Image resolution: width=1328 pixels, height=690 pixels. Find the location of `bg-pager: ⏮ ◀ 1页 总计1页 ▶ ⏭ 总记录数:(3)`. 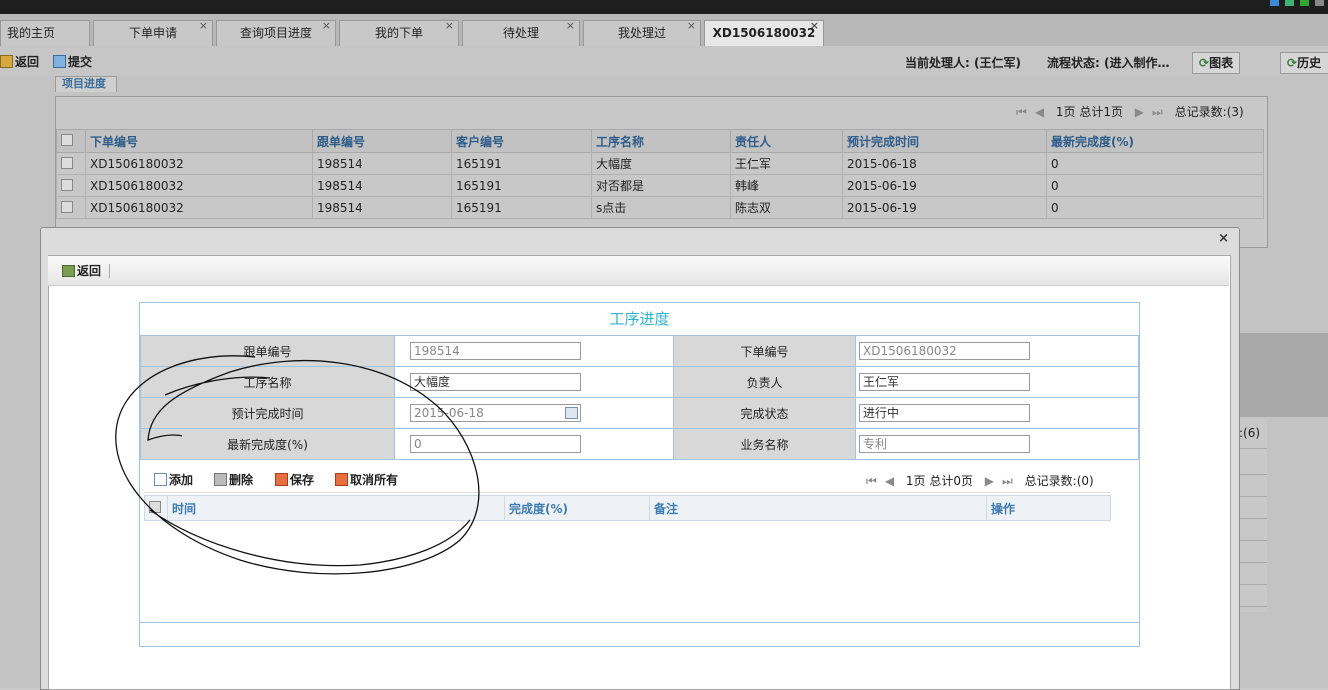

bg-pager: ⏮ ◀ 1页 总计1页 ▶ ⏭ 总记录数:(3) is located at coordinates (1130, 112).